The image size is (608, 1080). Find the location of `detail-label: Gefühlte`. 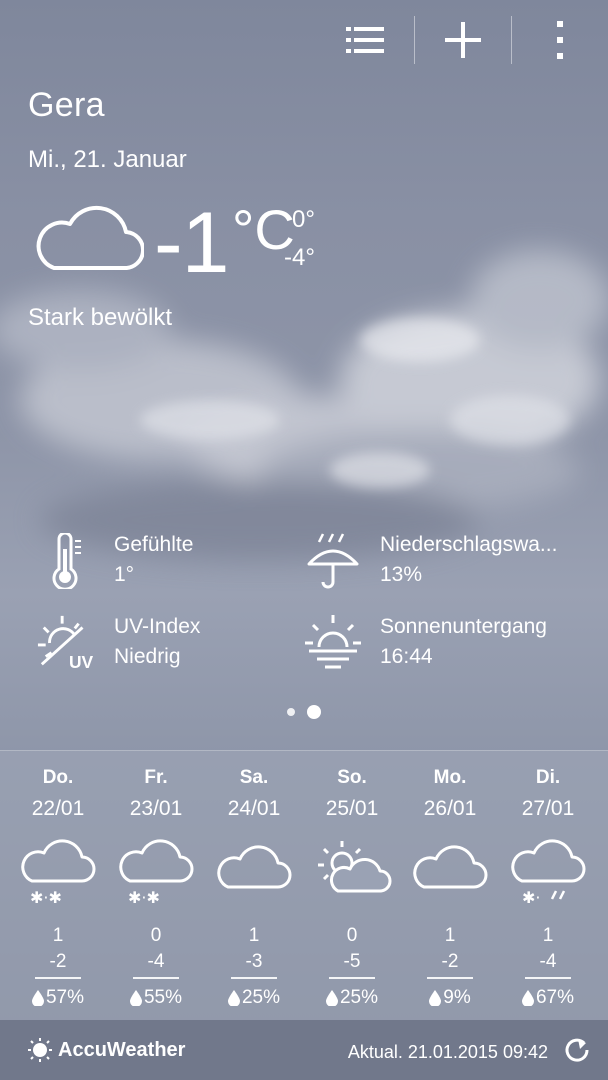

detail-label: Gefühlte is located at coordinates (154, 544).